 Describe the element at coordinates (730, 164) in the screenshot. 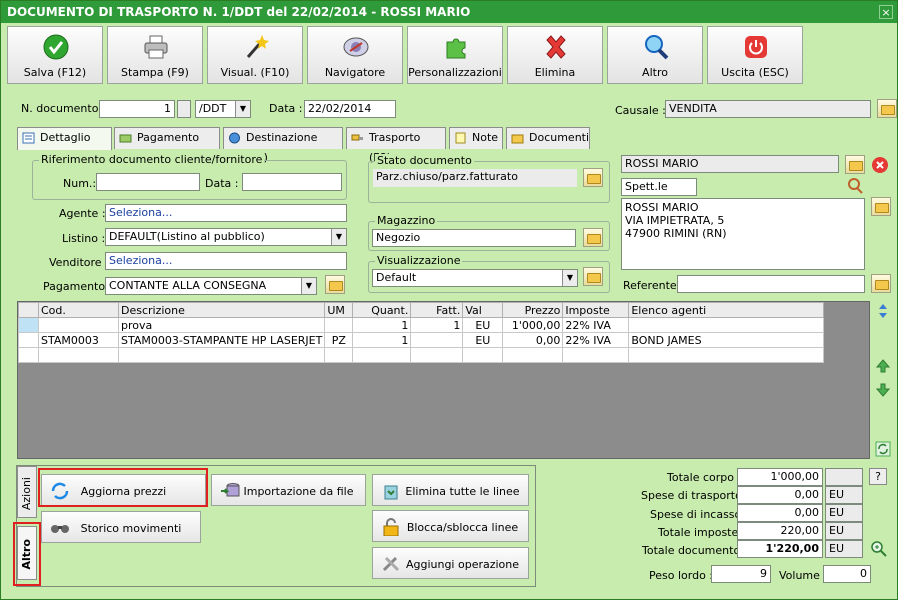

I see `client-name-field: ROSSI MARIO` at that location.